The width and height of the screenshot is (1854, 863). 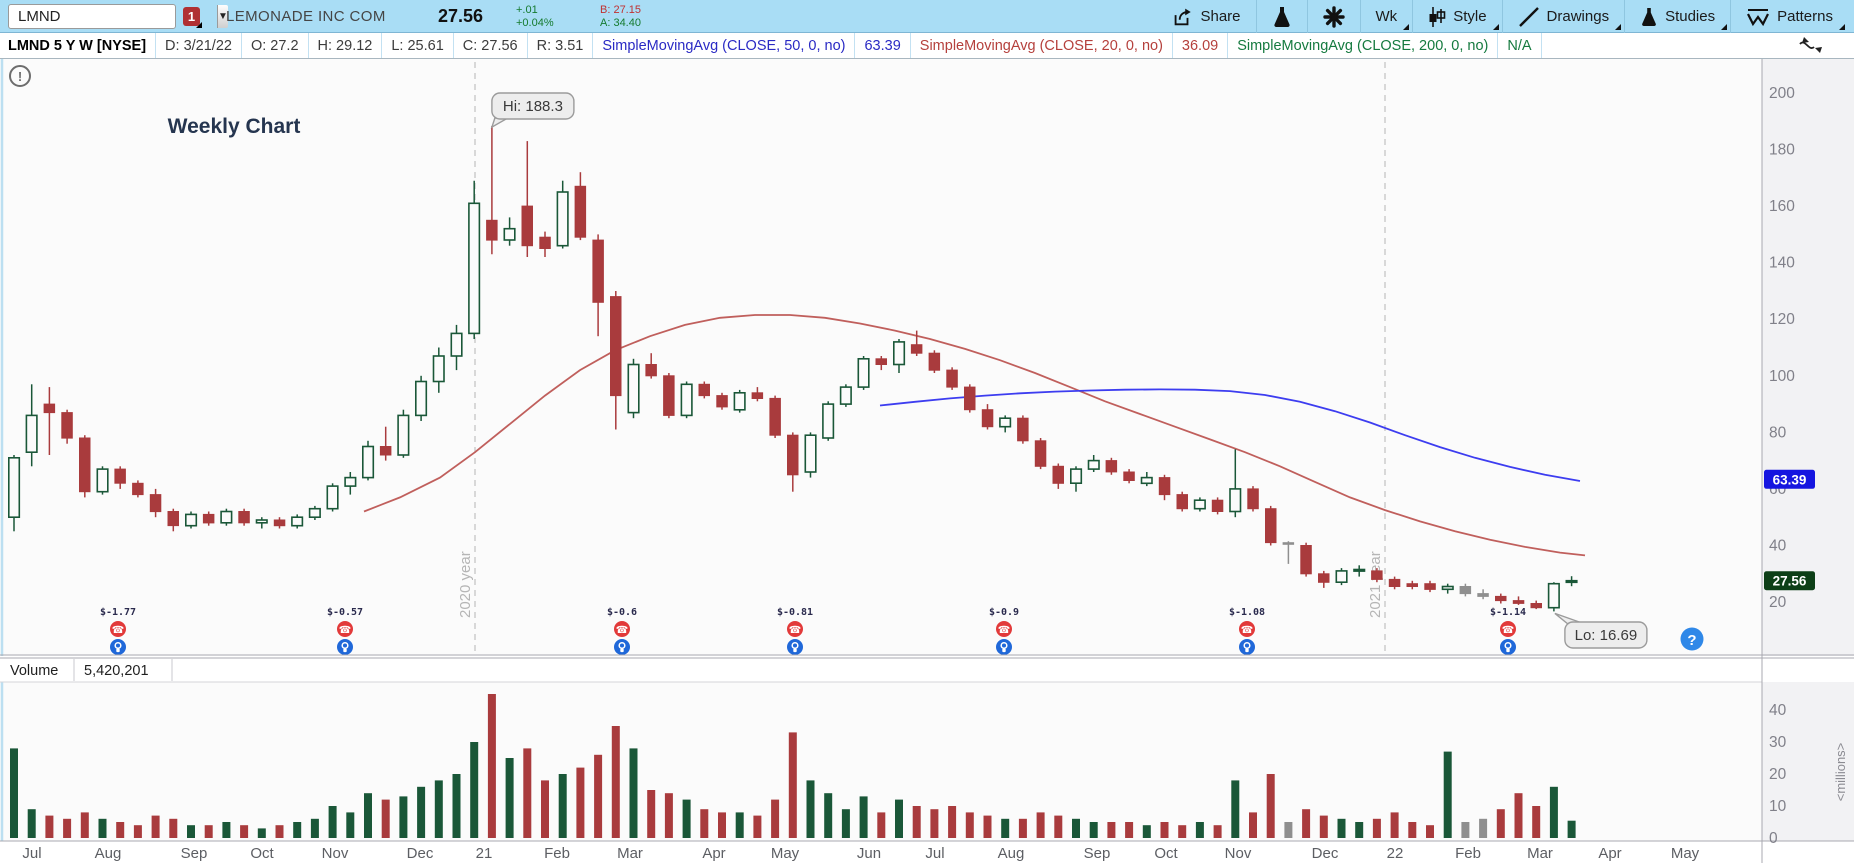 What do you see at coordinates (1609, 853) in the screenshot?
I see `x-axis-label: Apr` at bounding box center [1609, 853].